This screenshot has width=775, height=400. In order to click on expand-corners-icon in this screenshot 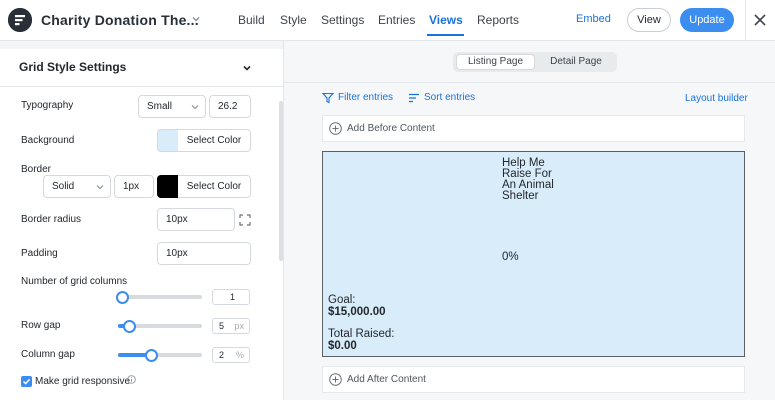, I will do `click(245, 220)`.